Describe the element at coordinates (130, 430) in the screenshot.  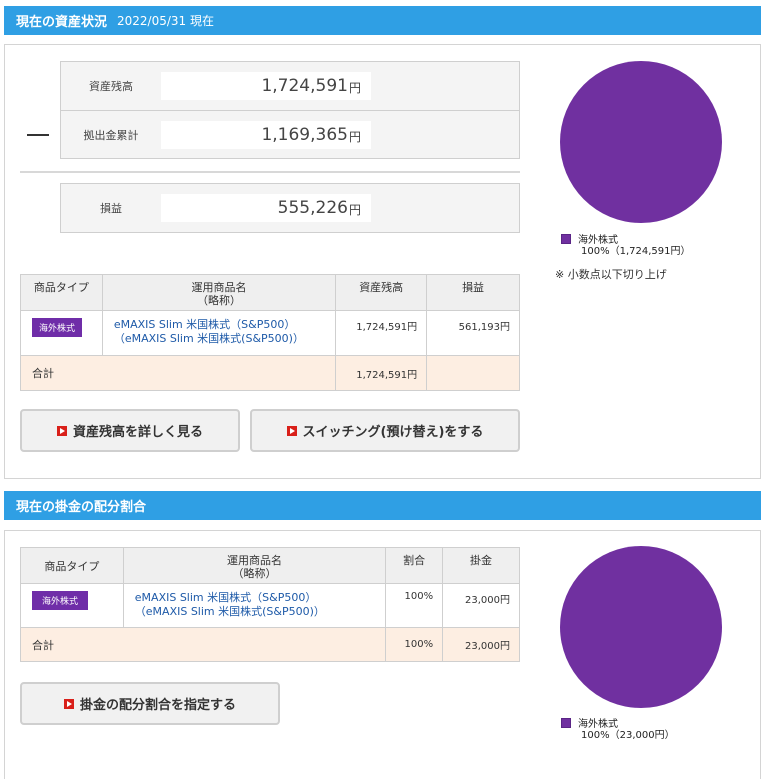
I see `view-balance-detail-button: 資産残高を詳しく見る` at that location.